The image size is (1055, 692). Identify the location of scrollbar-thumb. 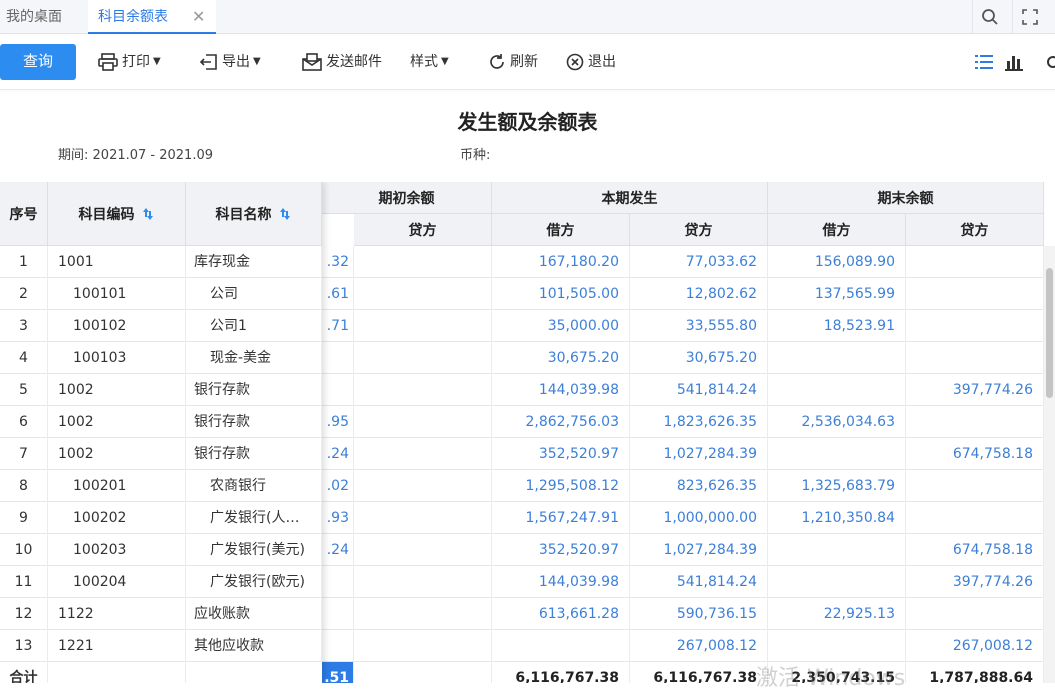
(1049, 333).